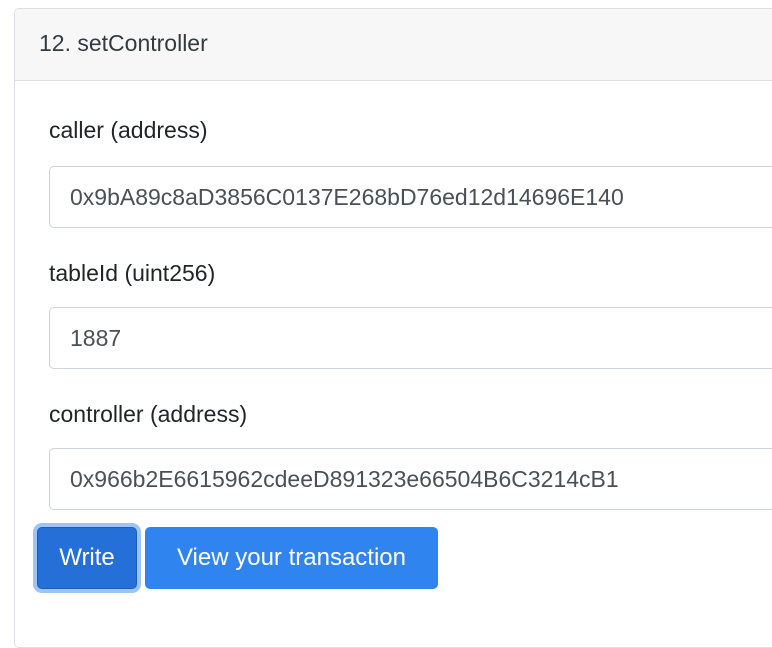  I want to click on card-header: 12. setController, so click(393, 45).